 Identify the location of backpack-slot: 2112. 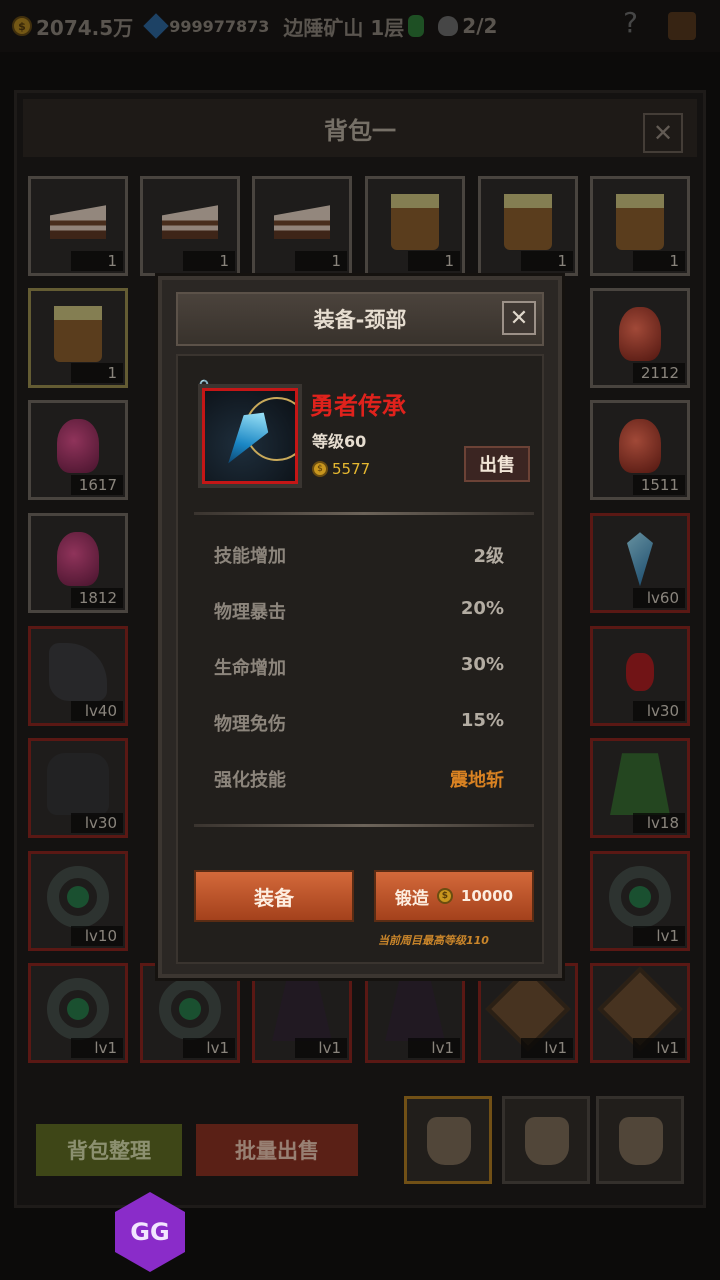
(640, 338).